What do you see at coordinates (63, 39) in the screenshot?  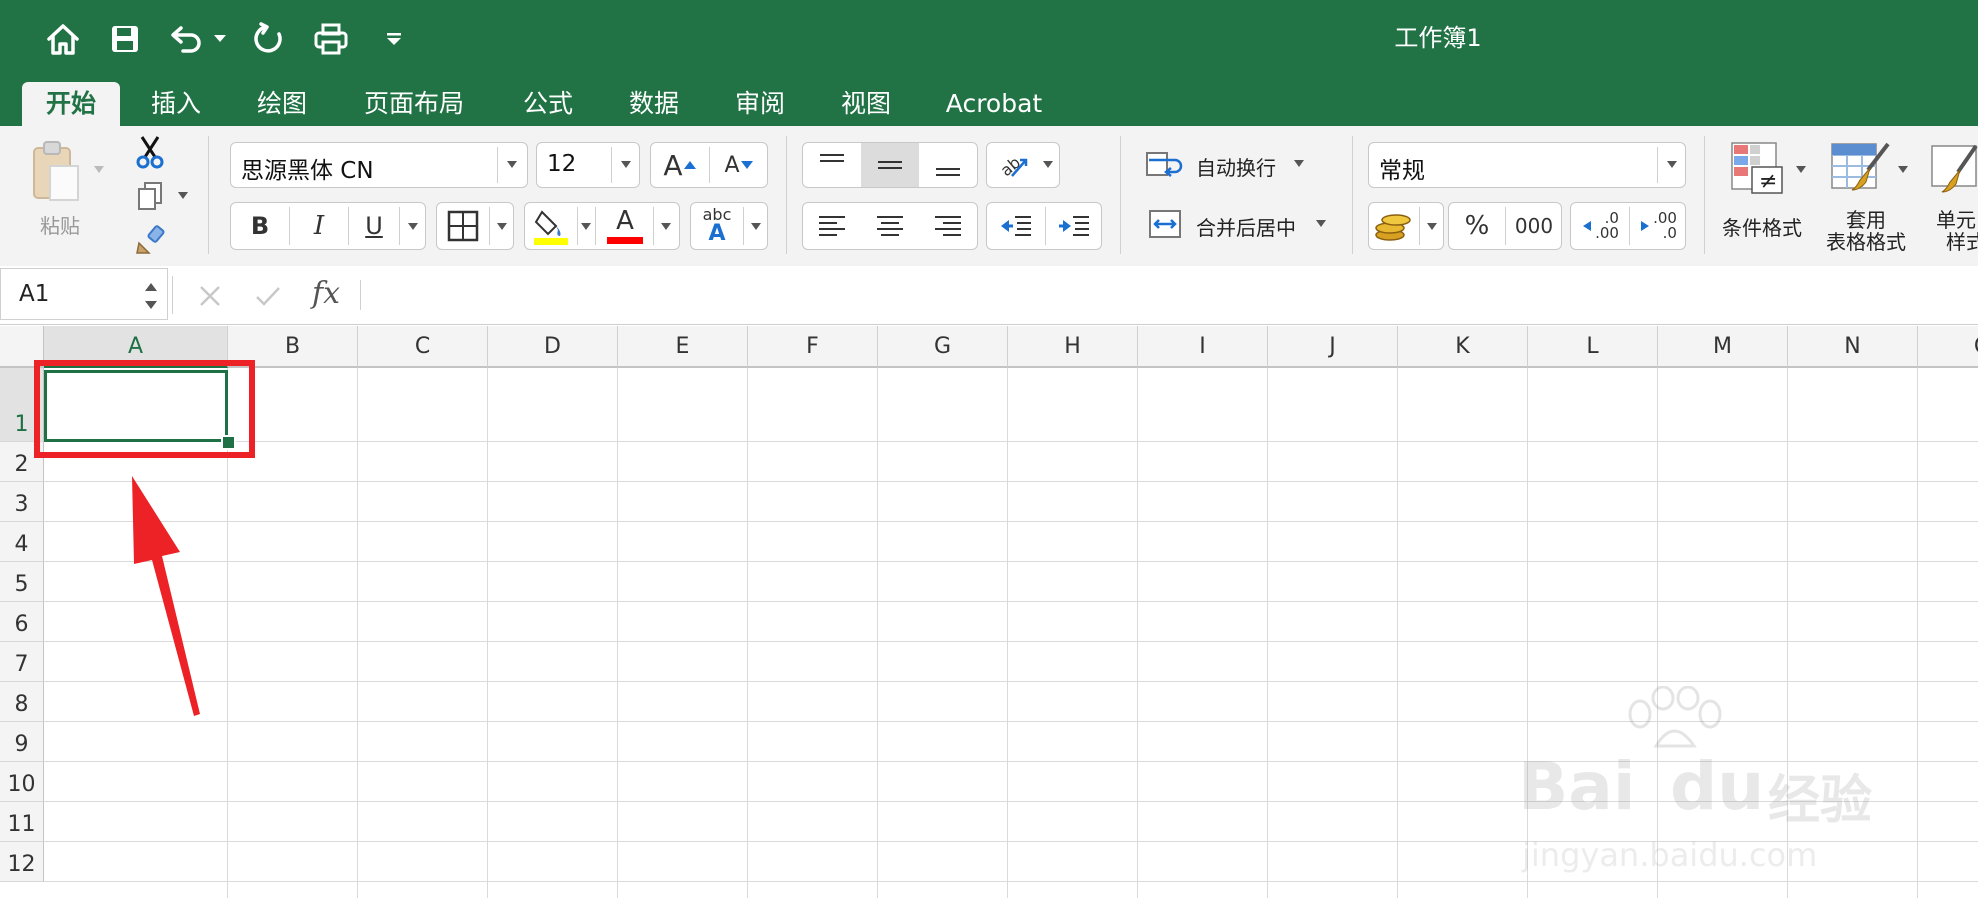 I see `home-icon` at bounding box center [63, 39].